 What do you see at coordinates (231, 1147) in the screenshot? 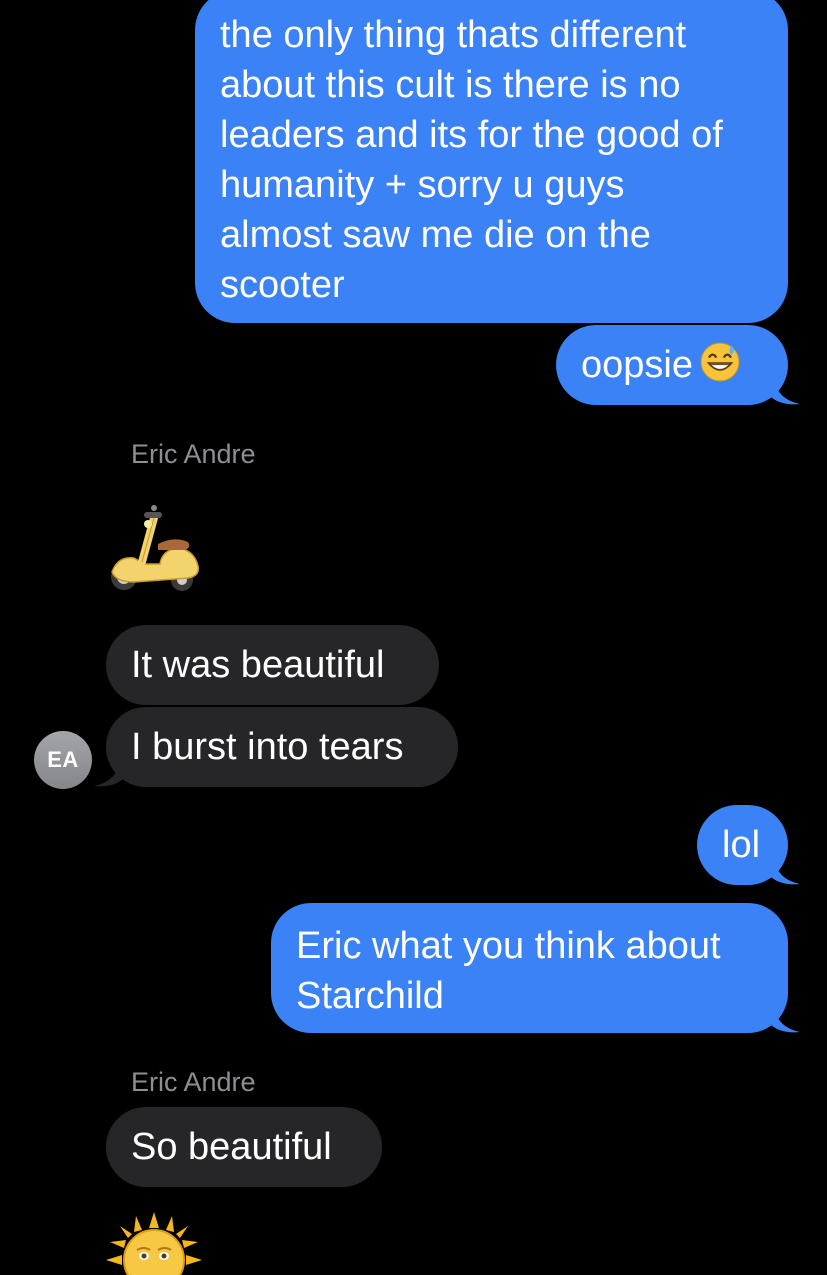
I see `message-text: So beautiful` at bounding box center [231, 1147].